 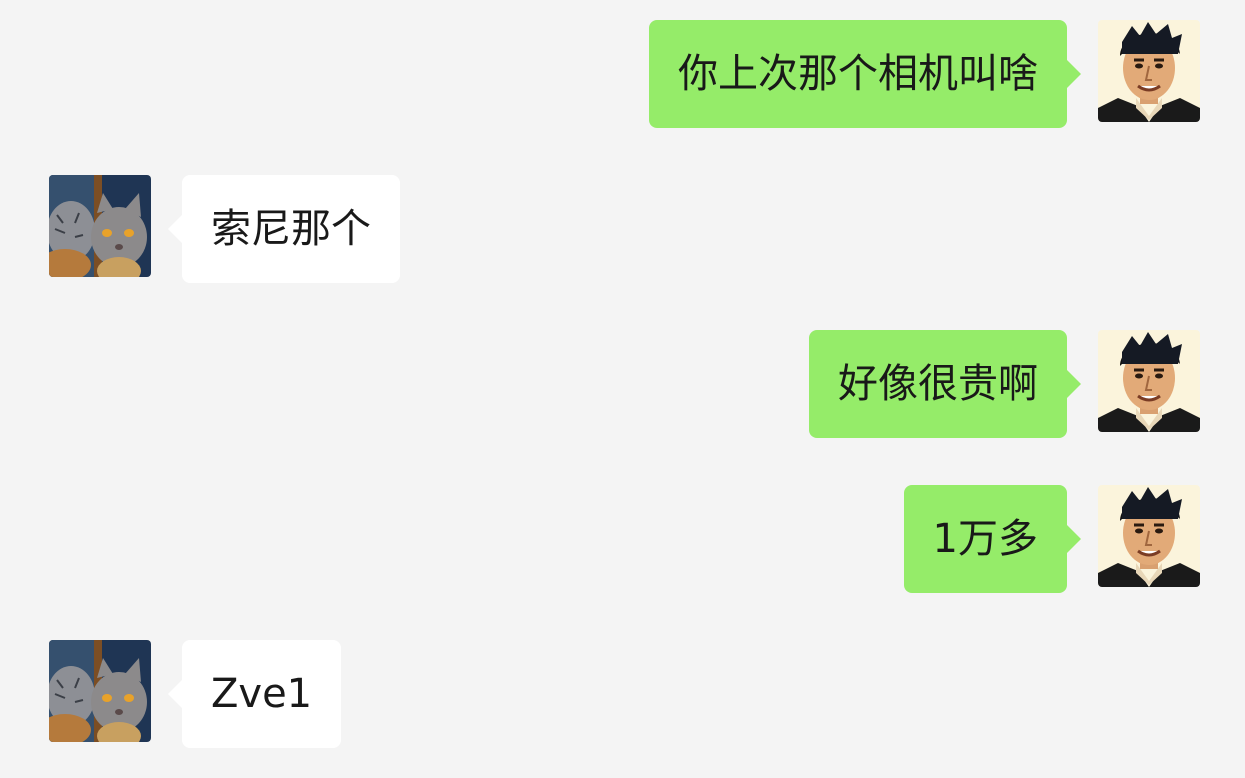 I want to click on message-row-outgoing: 1万多, so click(x=622, y=539).